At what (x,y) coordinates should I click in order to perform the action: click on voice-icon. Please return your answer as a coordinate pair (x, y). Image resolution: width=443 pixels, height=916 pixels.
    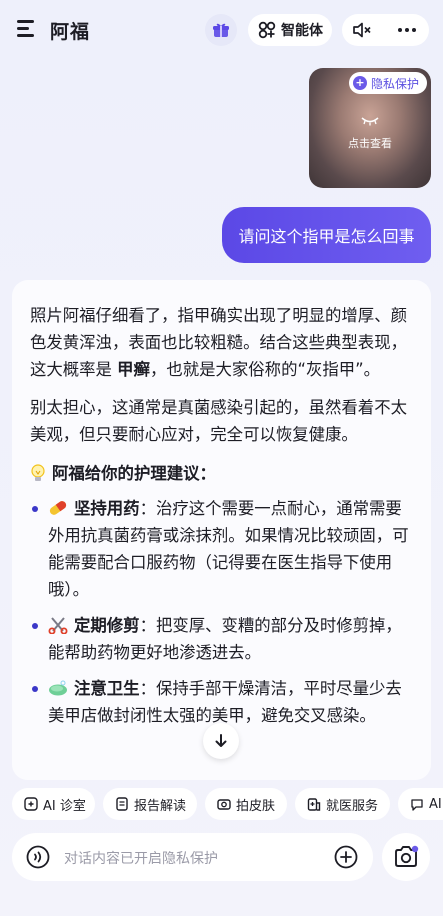
    Looking at the image, I should click on (38, 857).